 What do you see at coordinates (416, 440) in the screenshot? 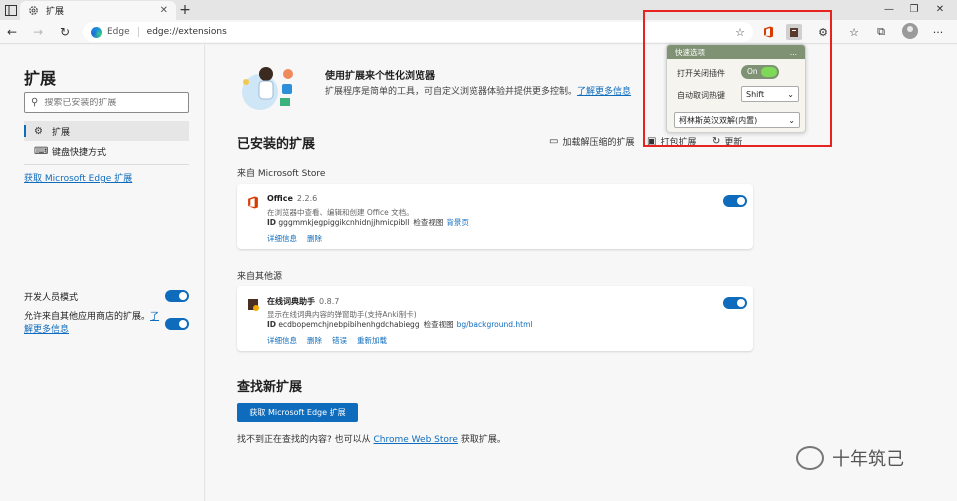
I see `chrome-web-store-link: Chrome Web Store` at bounding box center [416, 440].